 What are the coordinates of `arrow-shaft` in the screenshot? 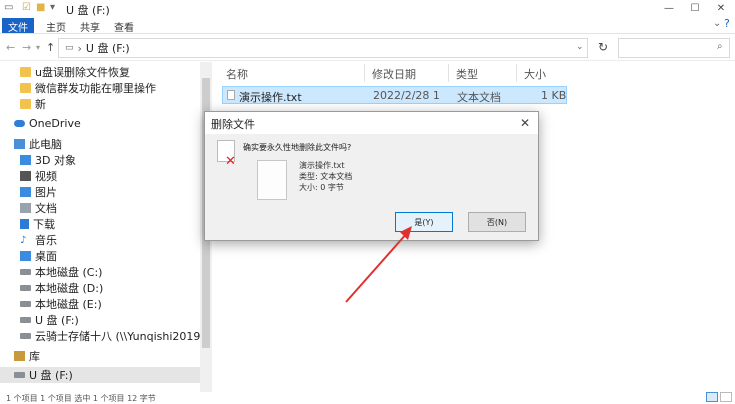 It's located at (377, 267).